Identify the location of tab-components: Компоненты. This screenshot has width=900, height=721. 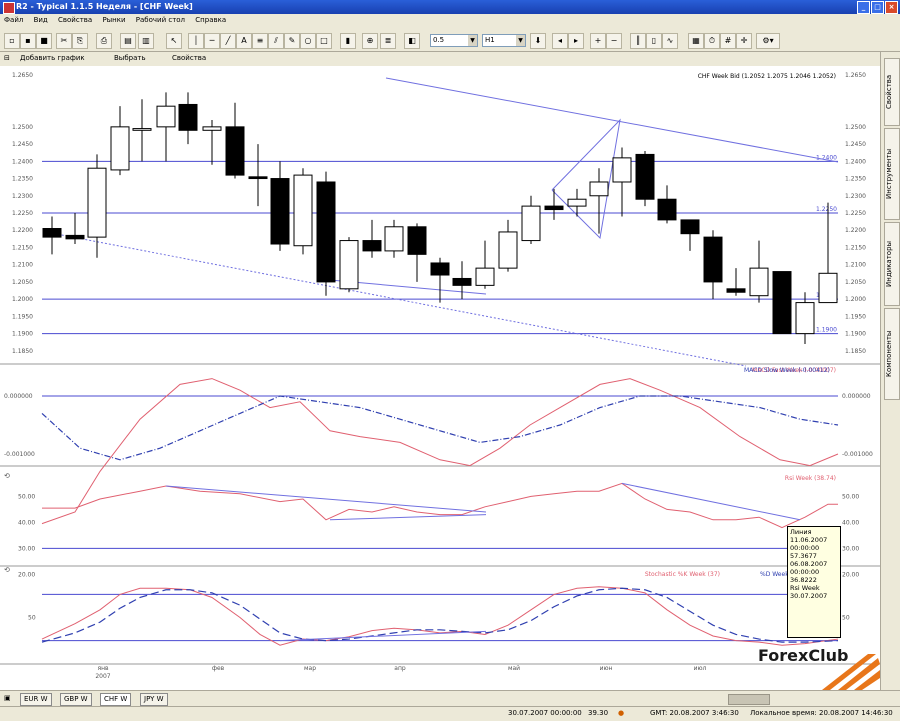
(892, 354).